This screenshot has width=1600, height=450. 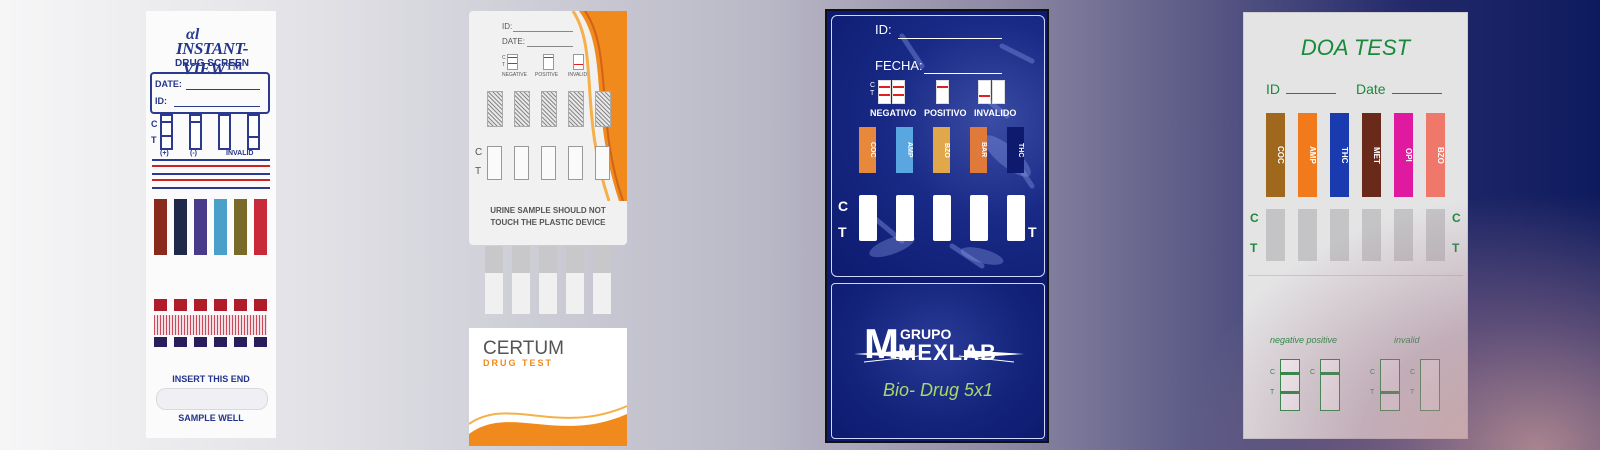 What do you see at coordinates (180, 227) in the screenshot?
I see `strip-2-label` at bounding box center [180, 227].